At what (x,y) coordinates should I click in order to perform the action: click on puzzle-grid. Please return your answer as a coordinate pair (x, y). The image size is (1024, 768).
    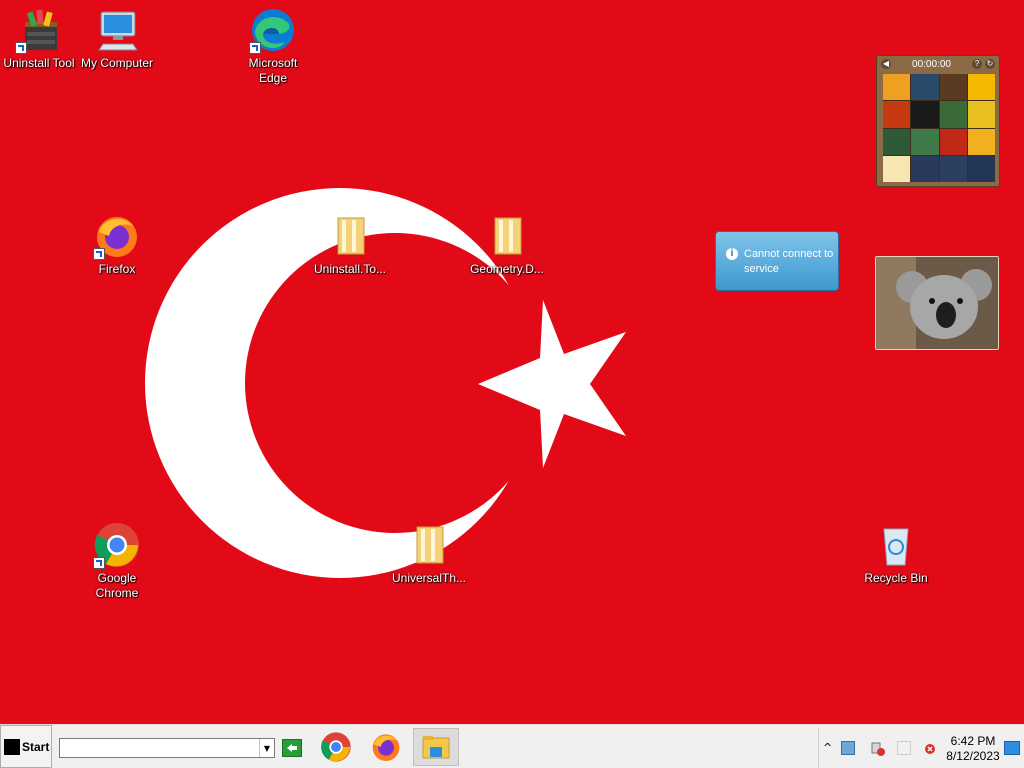
    Looking at the image, I should click on (939, 128).